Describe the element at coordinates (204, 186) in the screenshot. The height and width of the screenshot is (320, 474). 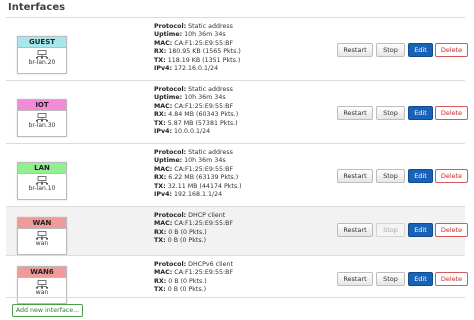
I see `detail-value: 32.11 MB (44174 Pkts.)` at that location.